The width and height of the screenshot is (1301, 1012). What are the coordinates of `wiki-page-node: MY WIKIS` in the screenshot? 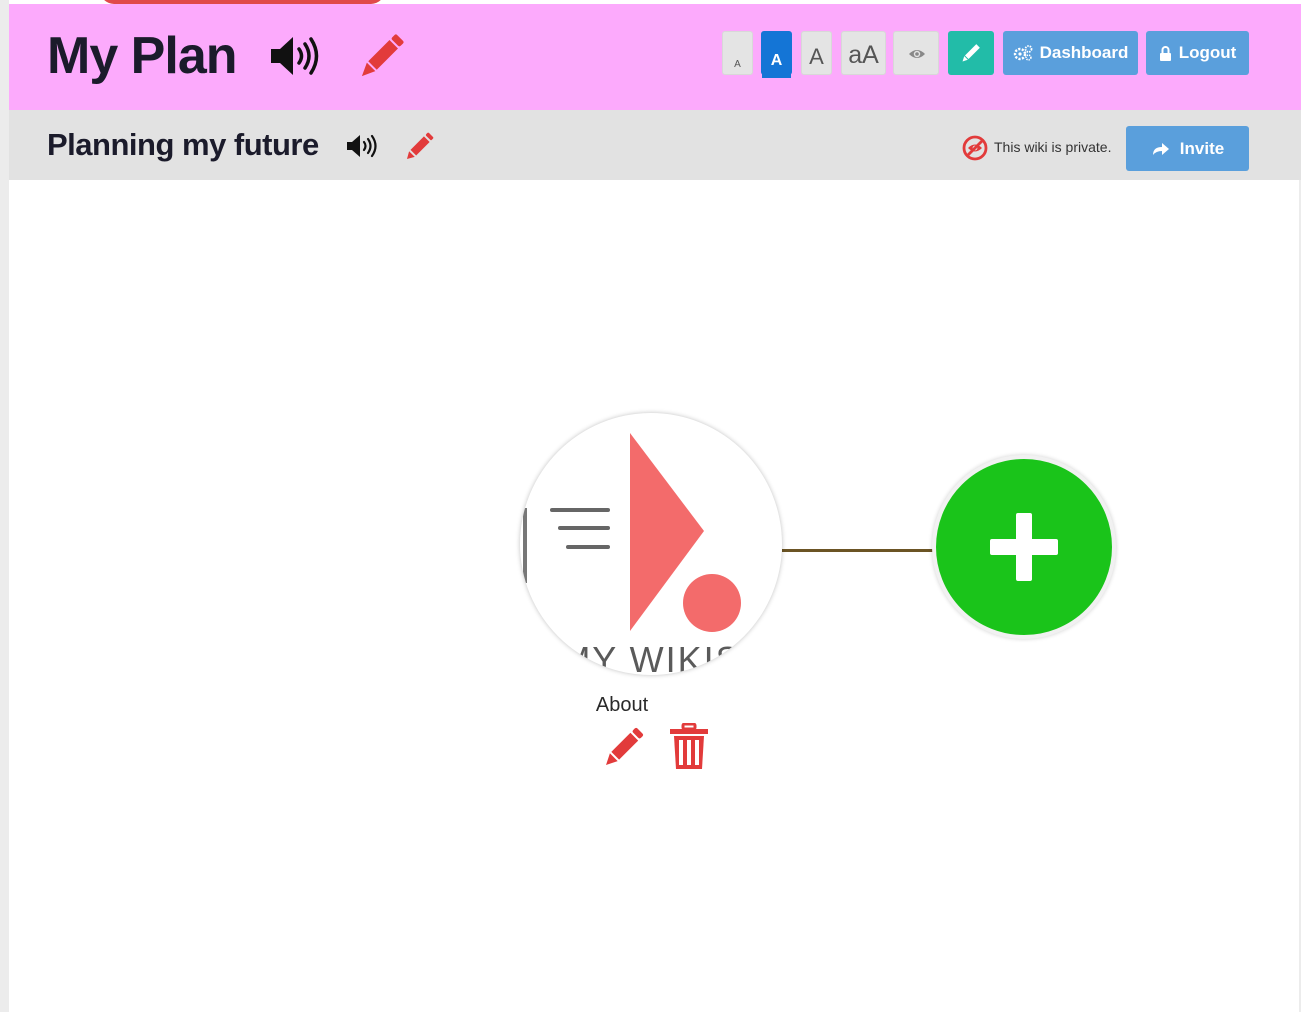 It's located at (651, 544).